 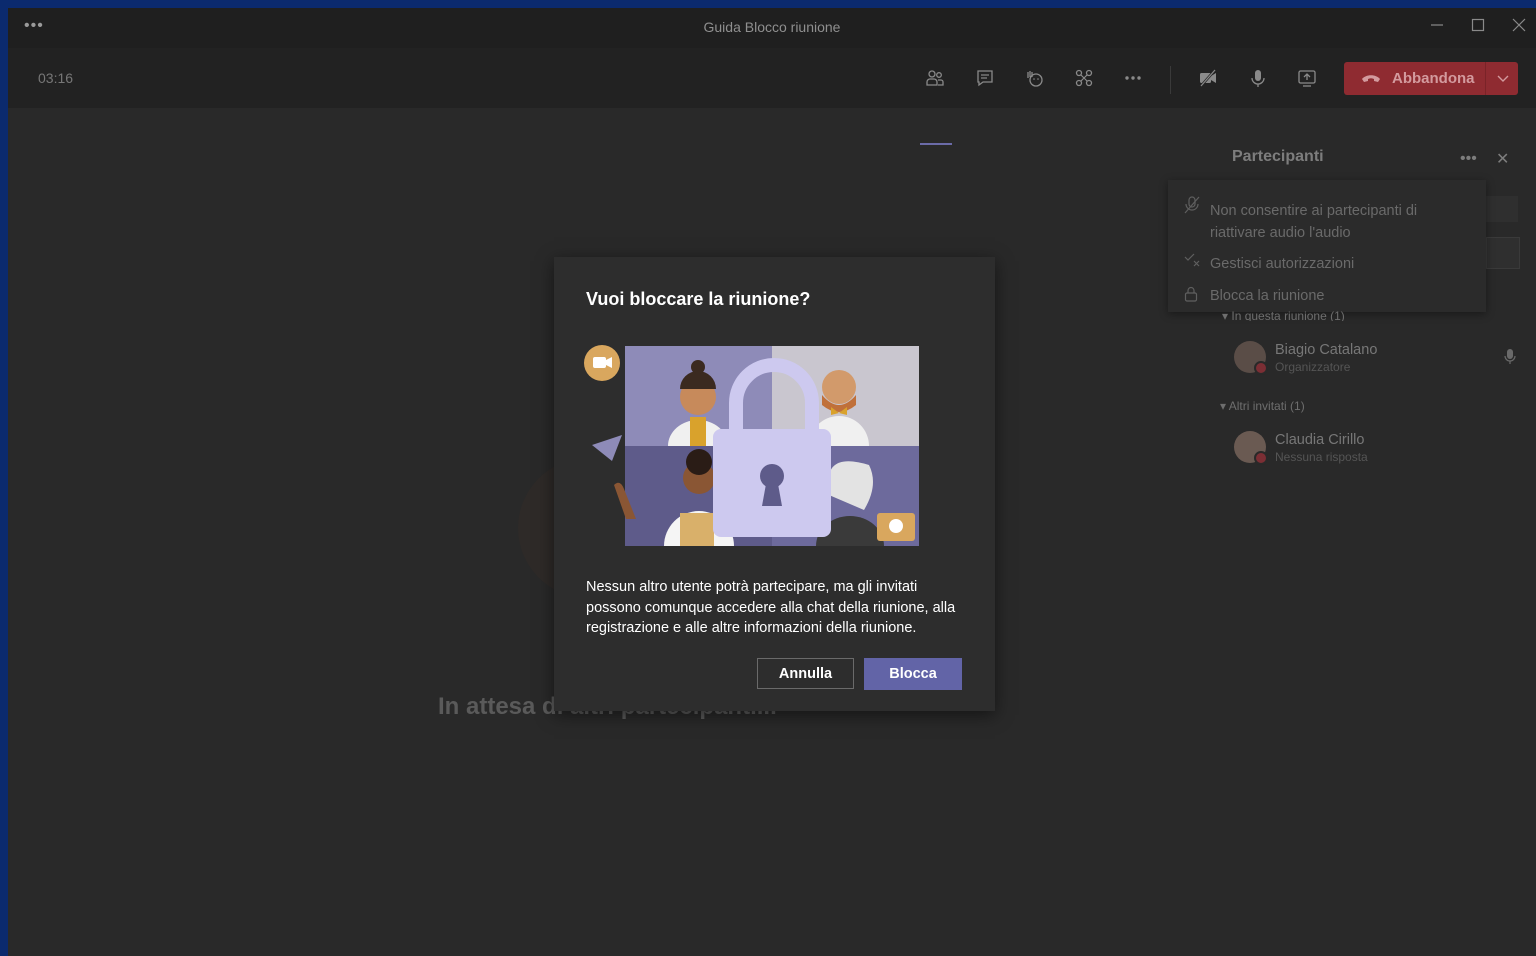 I want to click on leave-meeting-button: Abbandona, so click(x=1431, y=78).